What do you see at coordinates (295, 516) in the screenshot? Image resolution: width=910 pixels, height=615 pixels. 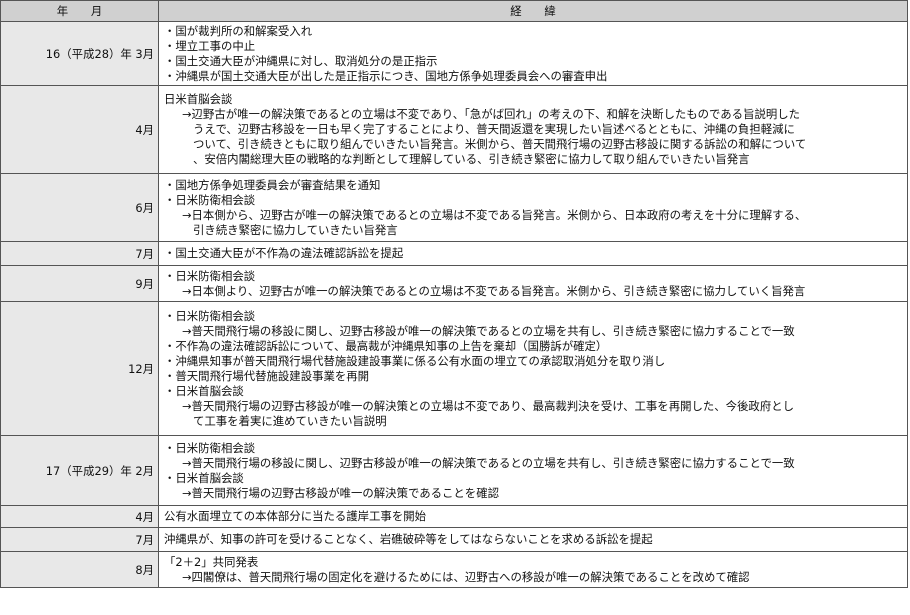 I see `detail-line: 公有水面埋立ての本体部分に当たる護岸工事を開始` at bounding box center [295, 516].